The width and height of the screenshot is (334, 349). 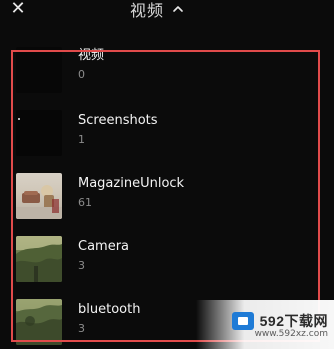 What do you see at coordinates (131, 183) in the screenshot?
I see `album-name: MagazineUnlock` at bounding box center [131, 183].